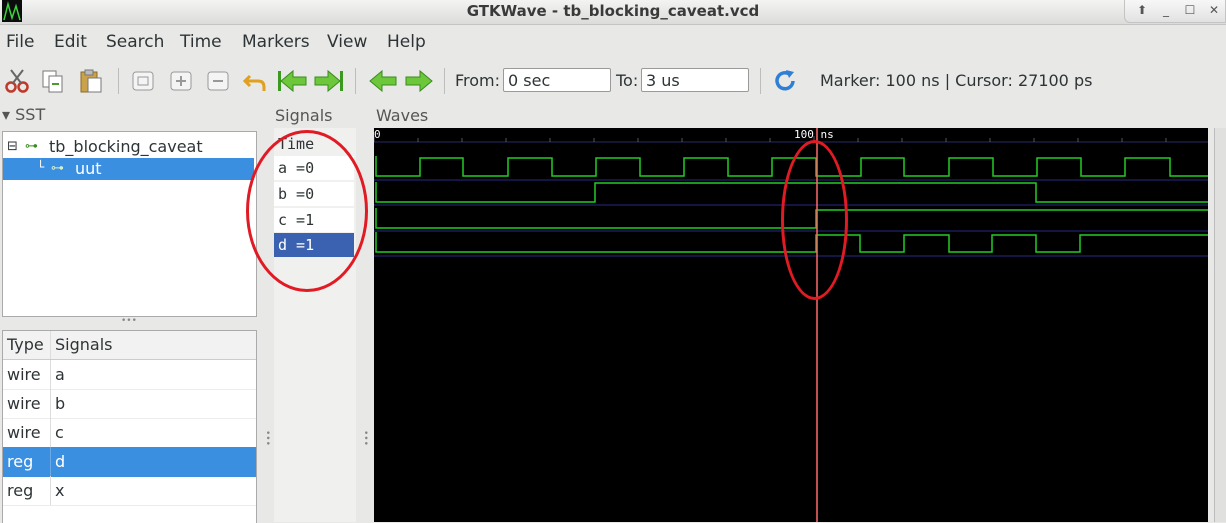 This screenshot has height=523, width=1226. What do you see at coordinates (129, 224) in the screenshot?
I see `sst-hierarchy-tree: ⊟ ⊶ tb_blocking_caveat └ ⊶ uut` at bounding box center [129, 224].